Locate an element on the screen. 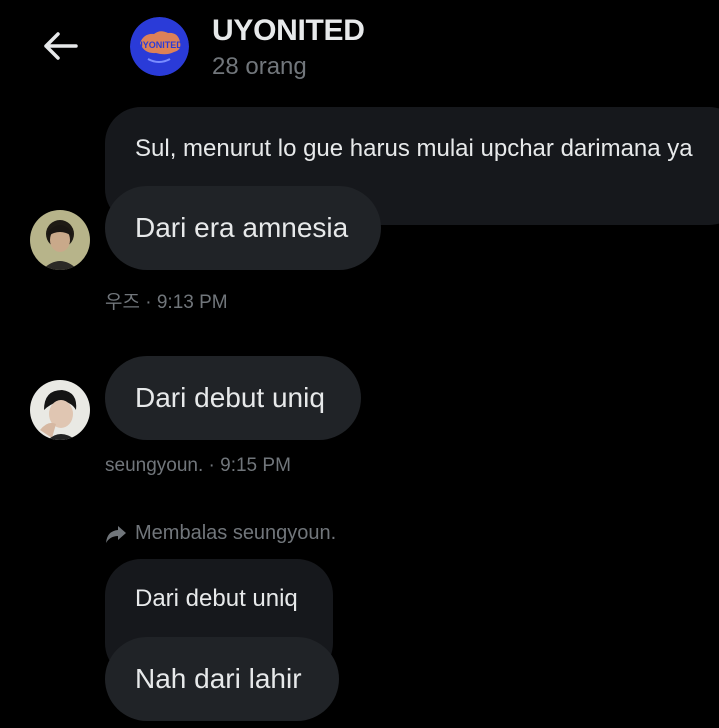  message-text: Dari era amnesia is located at coordinates (242, 227).